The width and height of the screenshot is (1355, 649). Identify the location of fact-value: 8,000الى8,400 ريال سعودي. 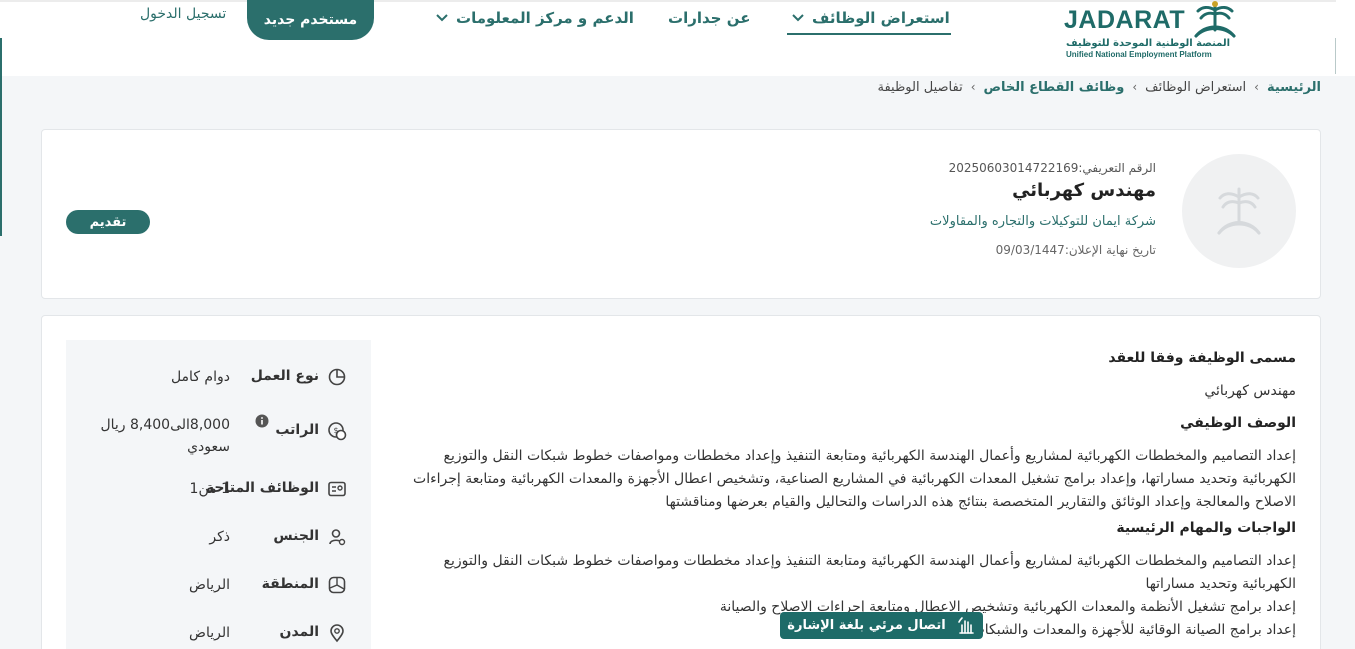
(165, 436).